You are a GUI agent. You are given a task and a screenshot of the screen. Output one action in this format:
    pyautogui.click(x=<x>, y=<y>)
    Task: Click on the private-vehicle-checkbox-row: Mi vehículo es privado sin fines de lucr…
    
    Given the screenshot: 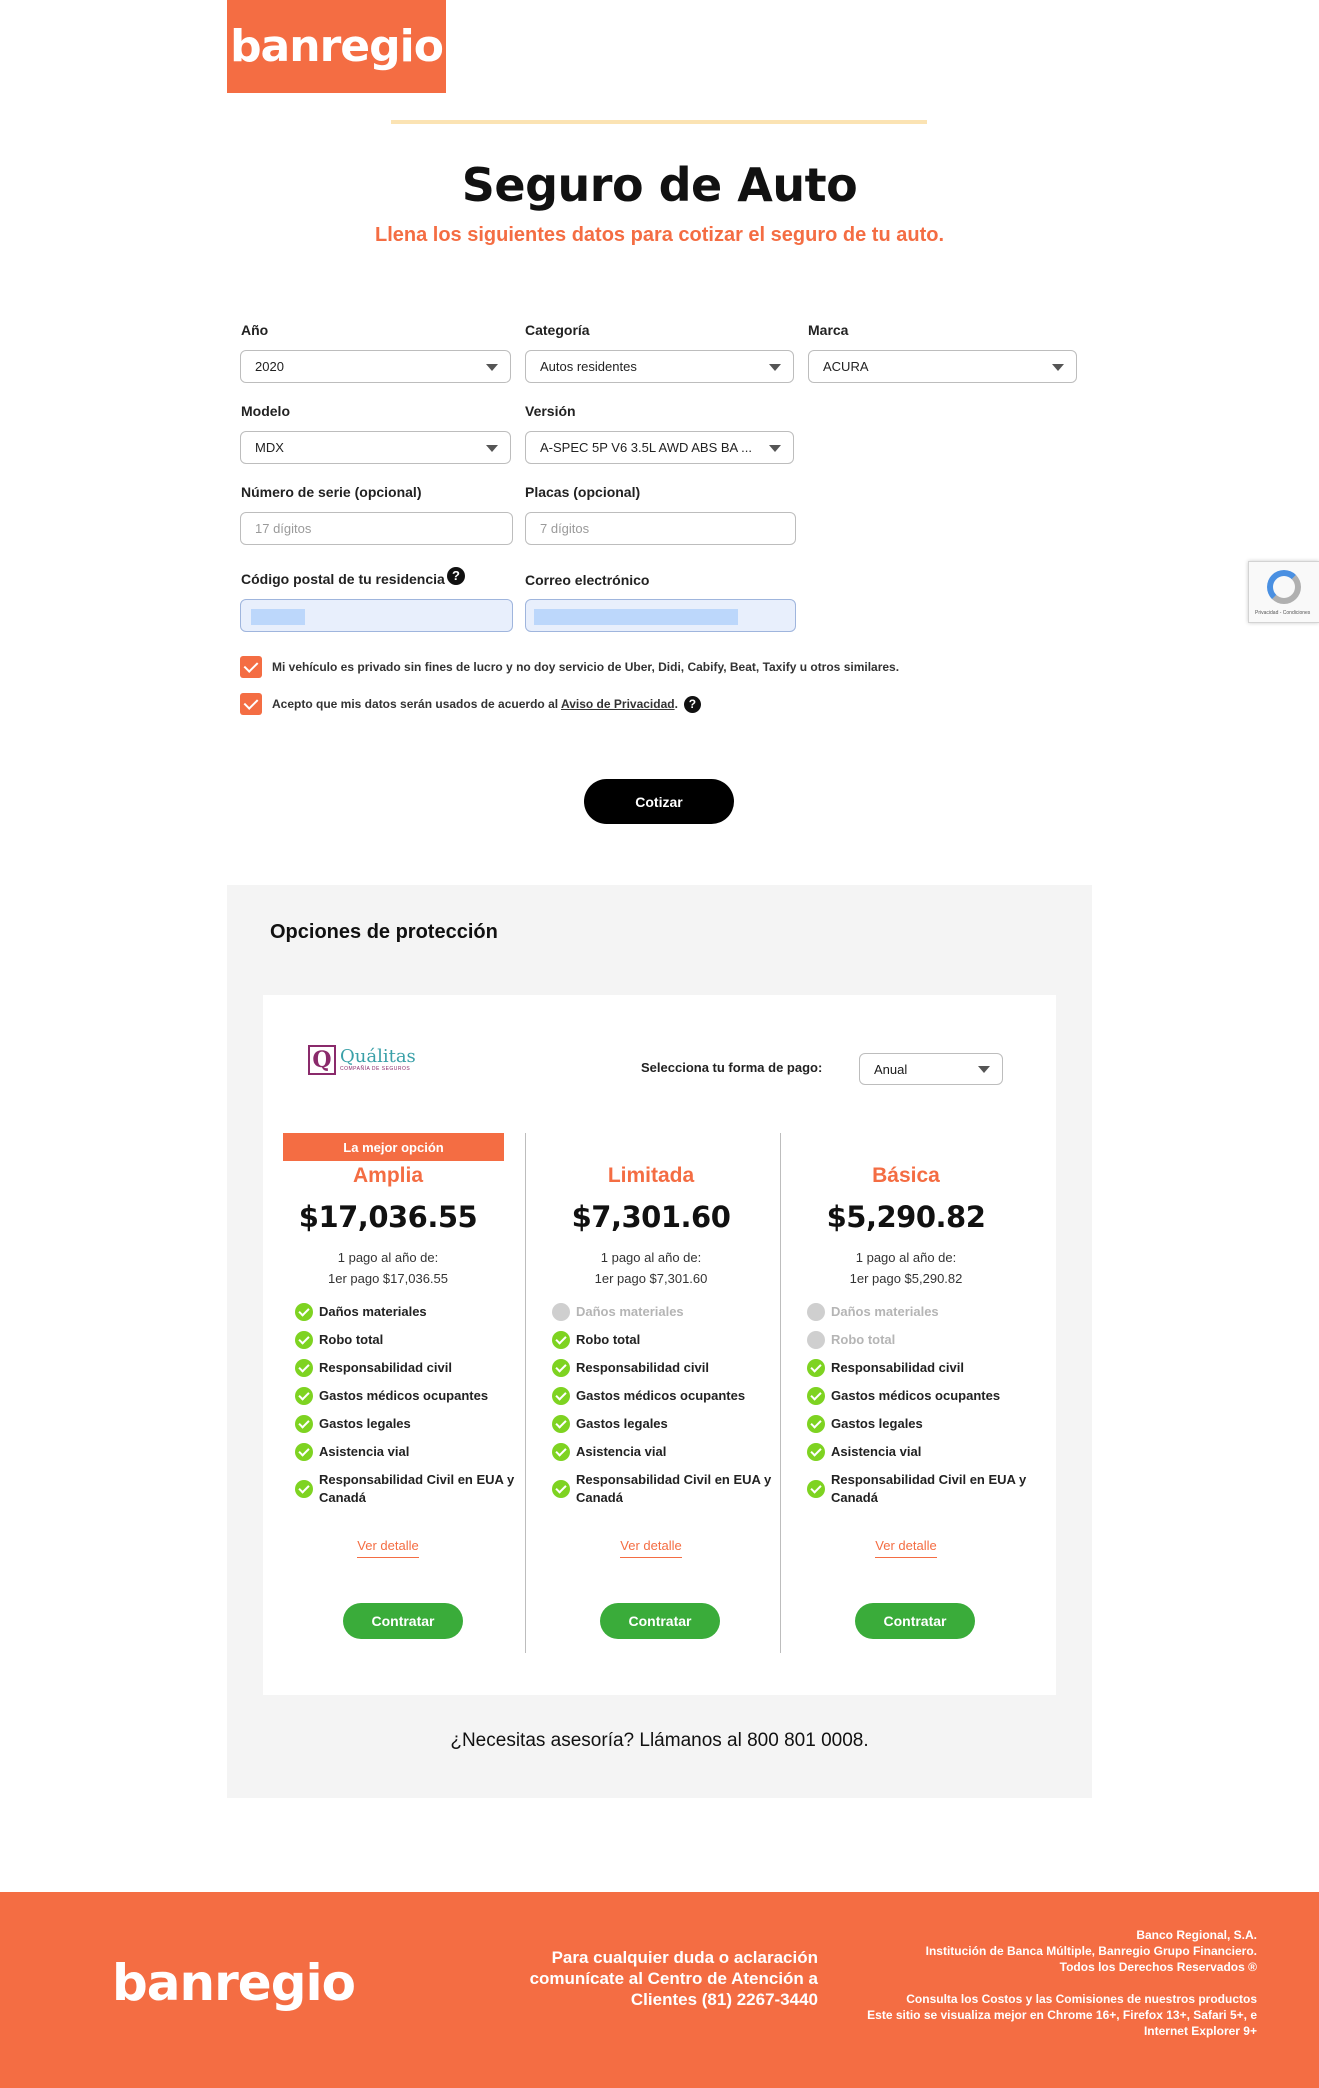 What is the action you would take?
    pyautogui.click(x=569, y=667)
    